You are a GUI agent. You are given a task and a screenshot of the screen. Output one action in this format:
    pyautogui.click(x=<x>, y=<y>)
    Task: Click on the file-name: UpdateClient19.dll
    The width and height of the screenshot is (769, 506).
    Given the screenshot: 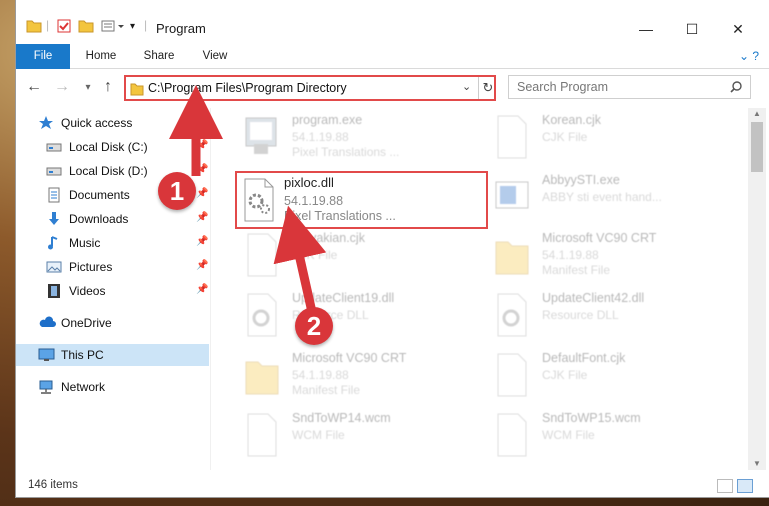 What is the action you would take?
    pyautogui.click(x=343, y=298)
    